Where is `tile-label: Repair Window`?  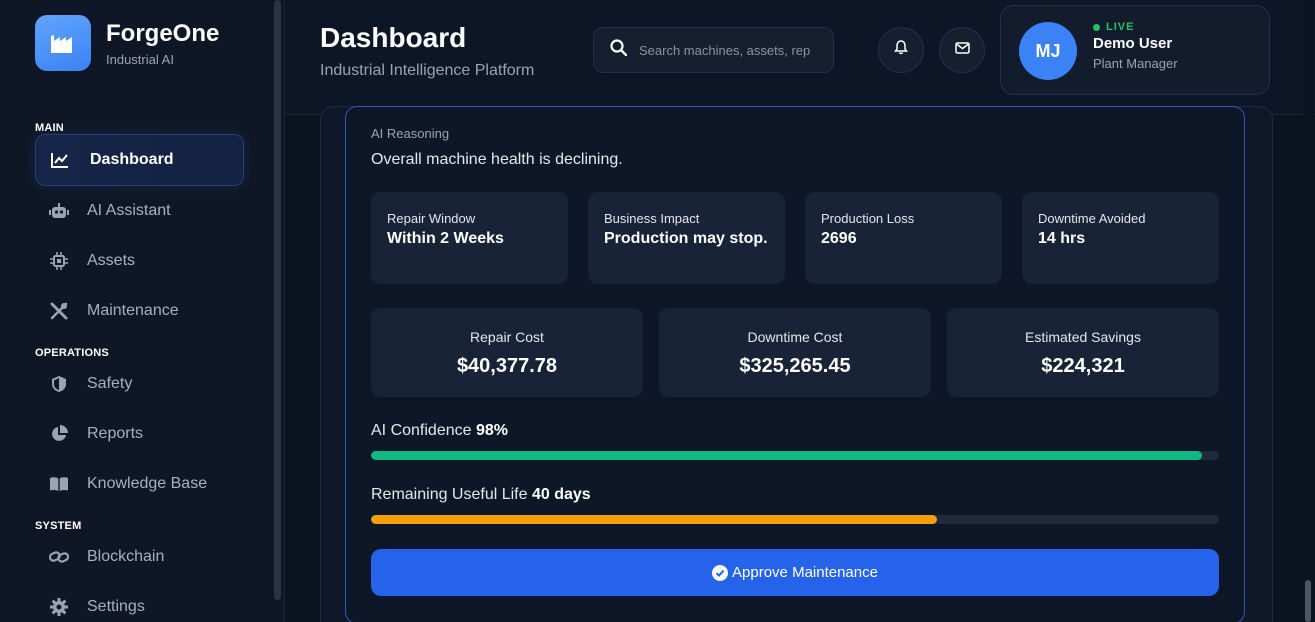
tile-label: Repair Window is located at coordinates (431, 218).